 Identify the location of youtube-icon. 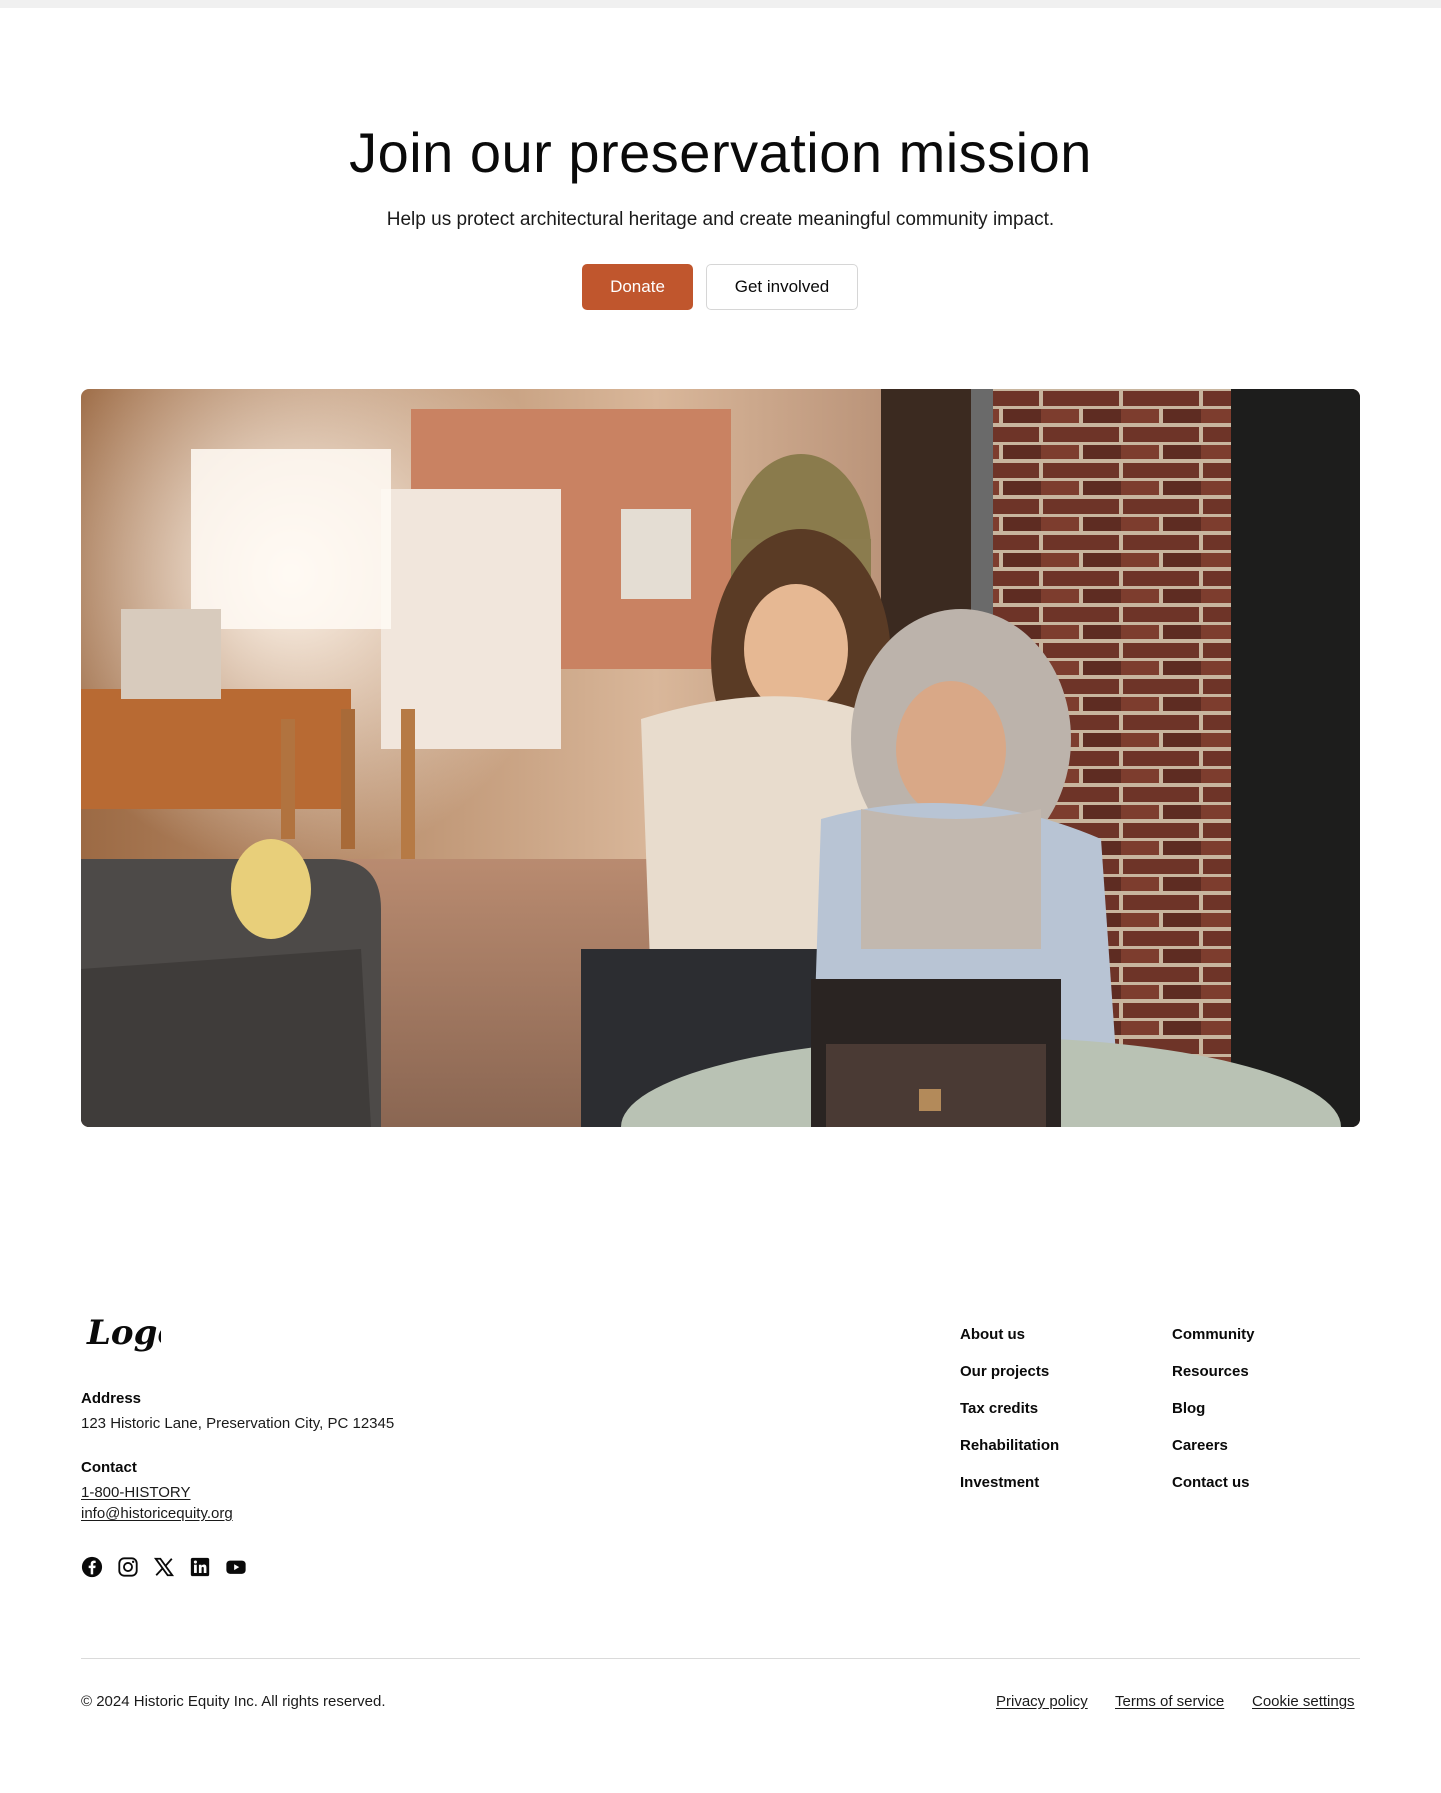
(236, 1567).